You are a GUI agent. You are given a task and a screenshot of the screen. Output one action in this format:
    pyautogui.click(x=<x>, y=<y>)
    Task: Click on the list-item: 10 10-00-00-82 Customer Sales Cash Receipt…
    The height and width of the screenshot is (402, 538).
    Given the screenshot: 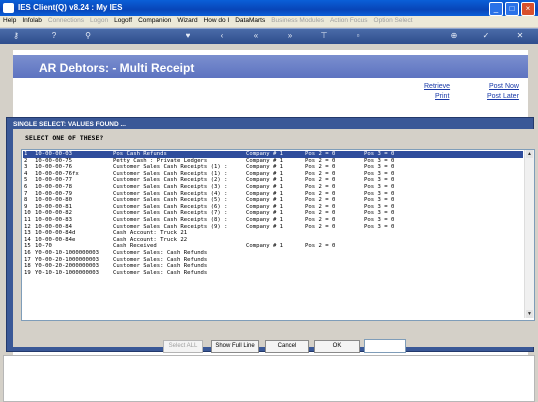 What is the action you would take?
    pyautogui.click(x=273, y=213)
    